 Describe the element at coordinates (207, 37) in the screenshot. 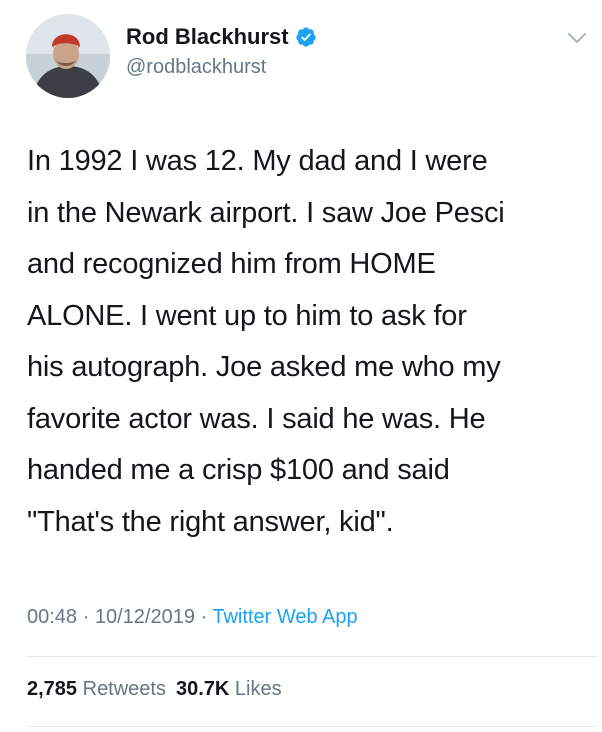

I see `display-name: Rod Blackhurst` at that location.